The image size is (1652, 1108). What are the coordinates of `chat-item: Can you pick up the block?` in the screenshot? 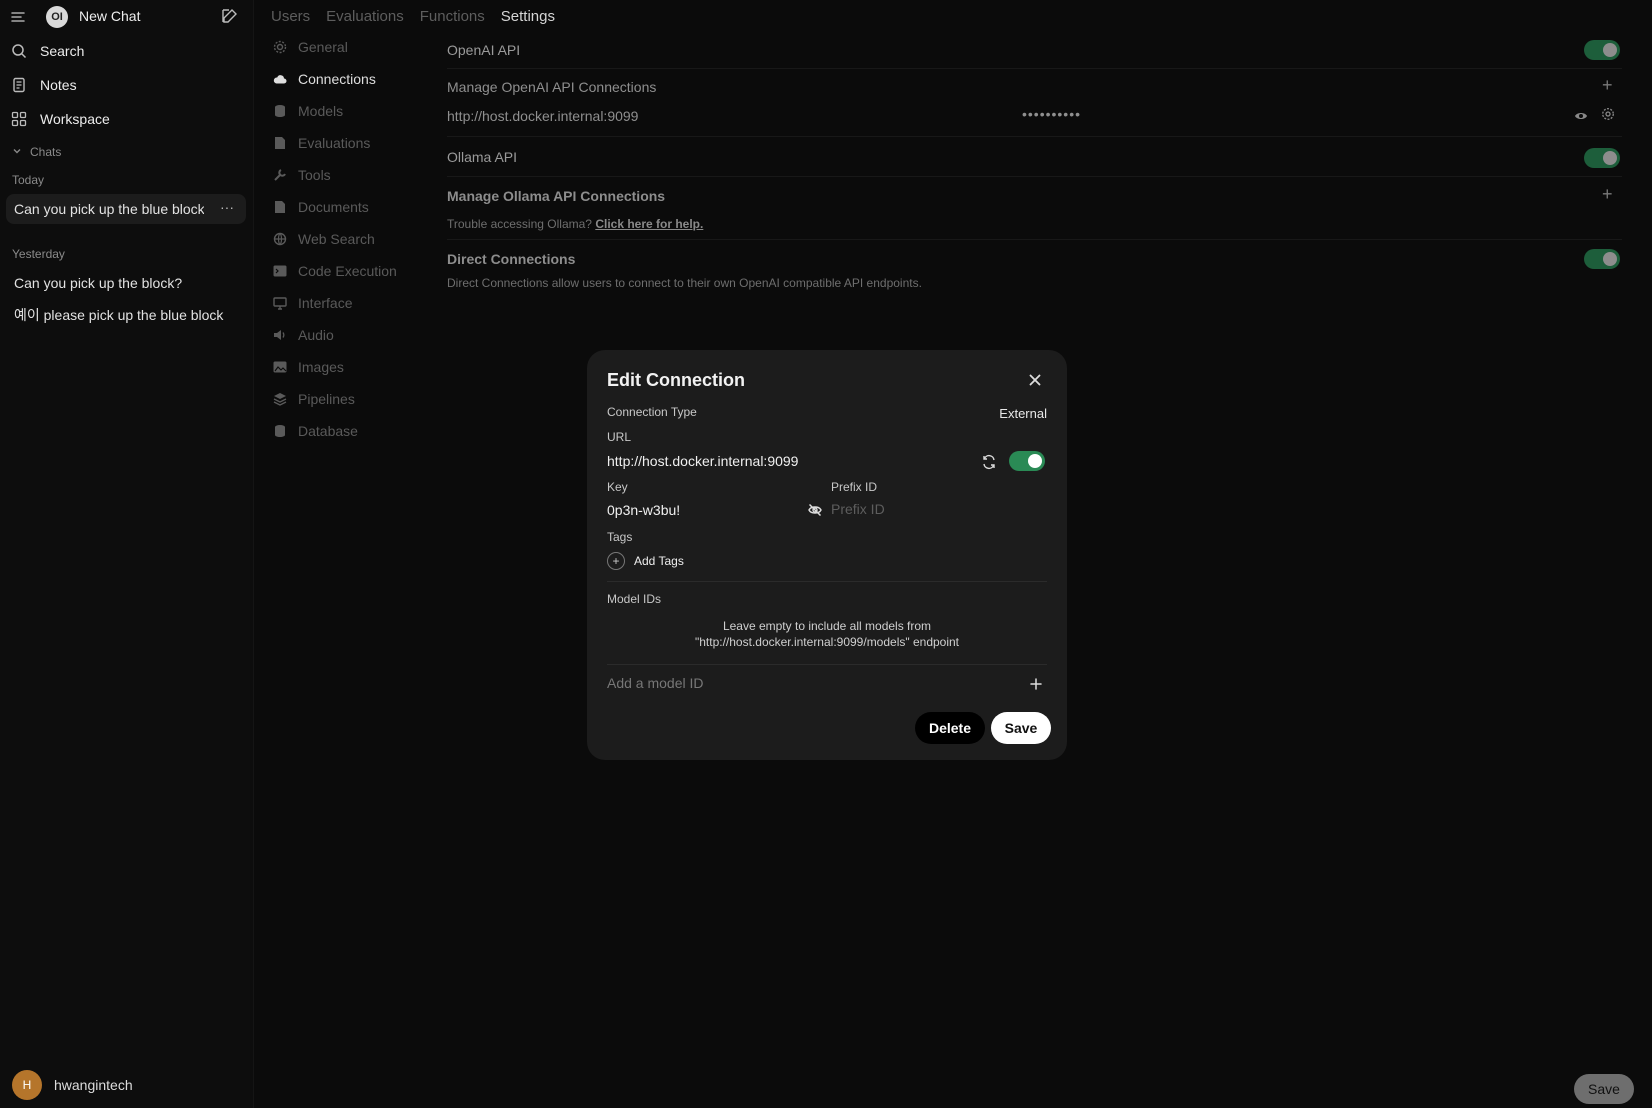 It's located at (126, 283).